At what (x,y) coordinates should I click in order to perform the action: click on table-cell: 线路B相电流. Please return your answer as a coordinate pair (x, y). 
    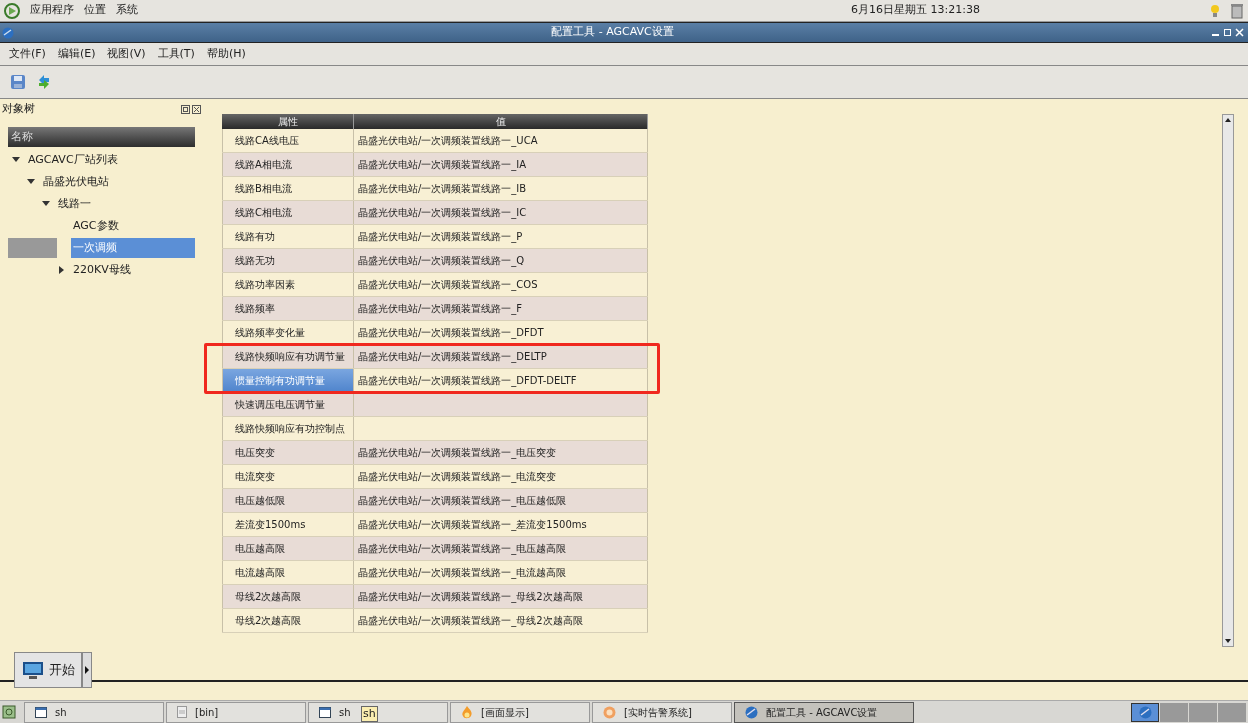
    Looking at the image, I should click on (288, 188).